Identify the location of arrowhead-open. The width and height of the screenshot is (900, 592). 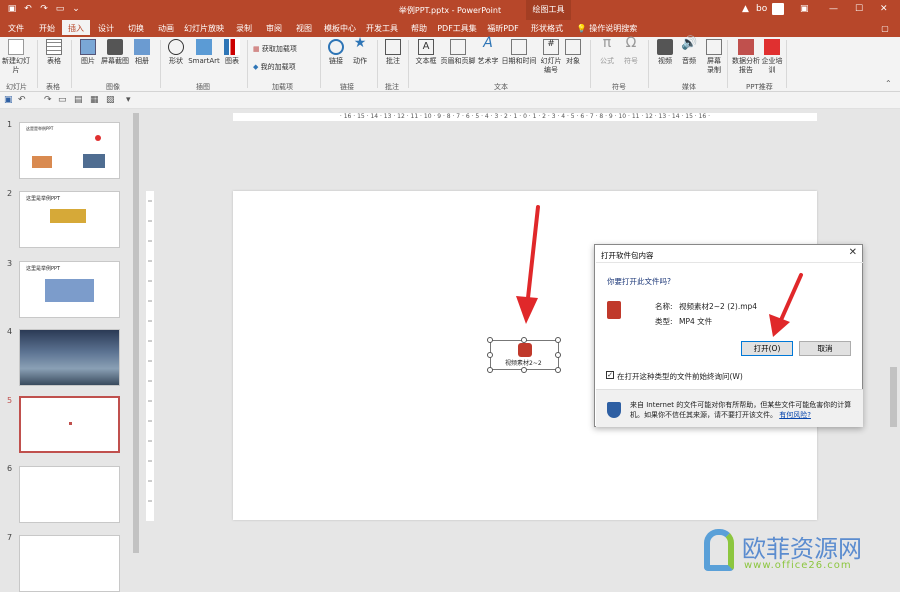
(779, 325).